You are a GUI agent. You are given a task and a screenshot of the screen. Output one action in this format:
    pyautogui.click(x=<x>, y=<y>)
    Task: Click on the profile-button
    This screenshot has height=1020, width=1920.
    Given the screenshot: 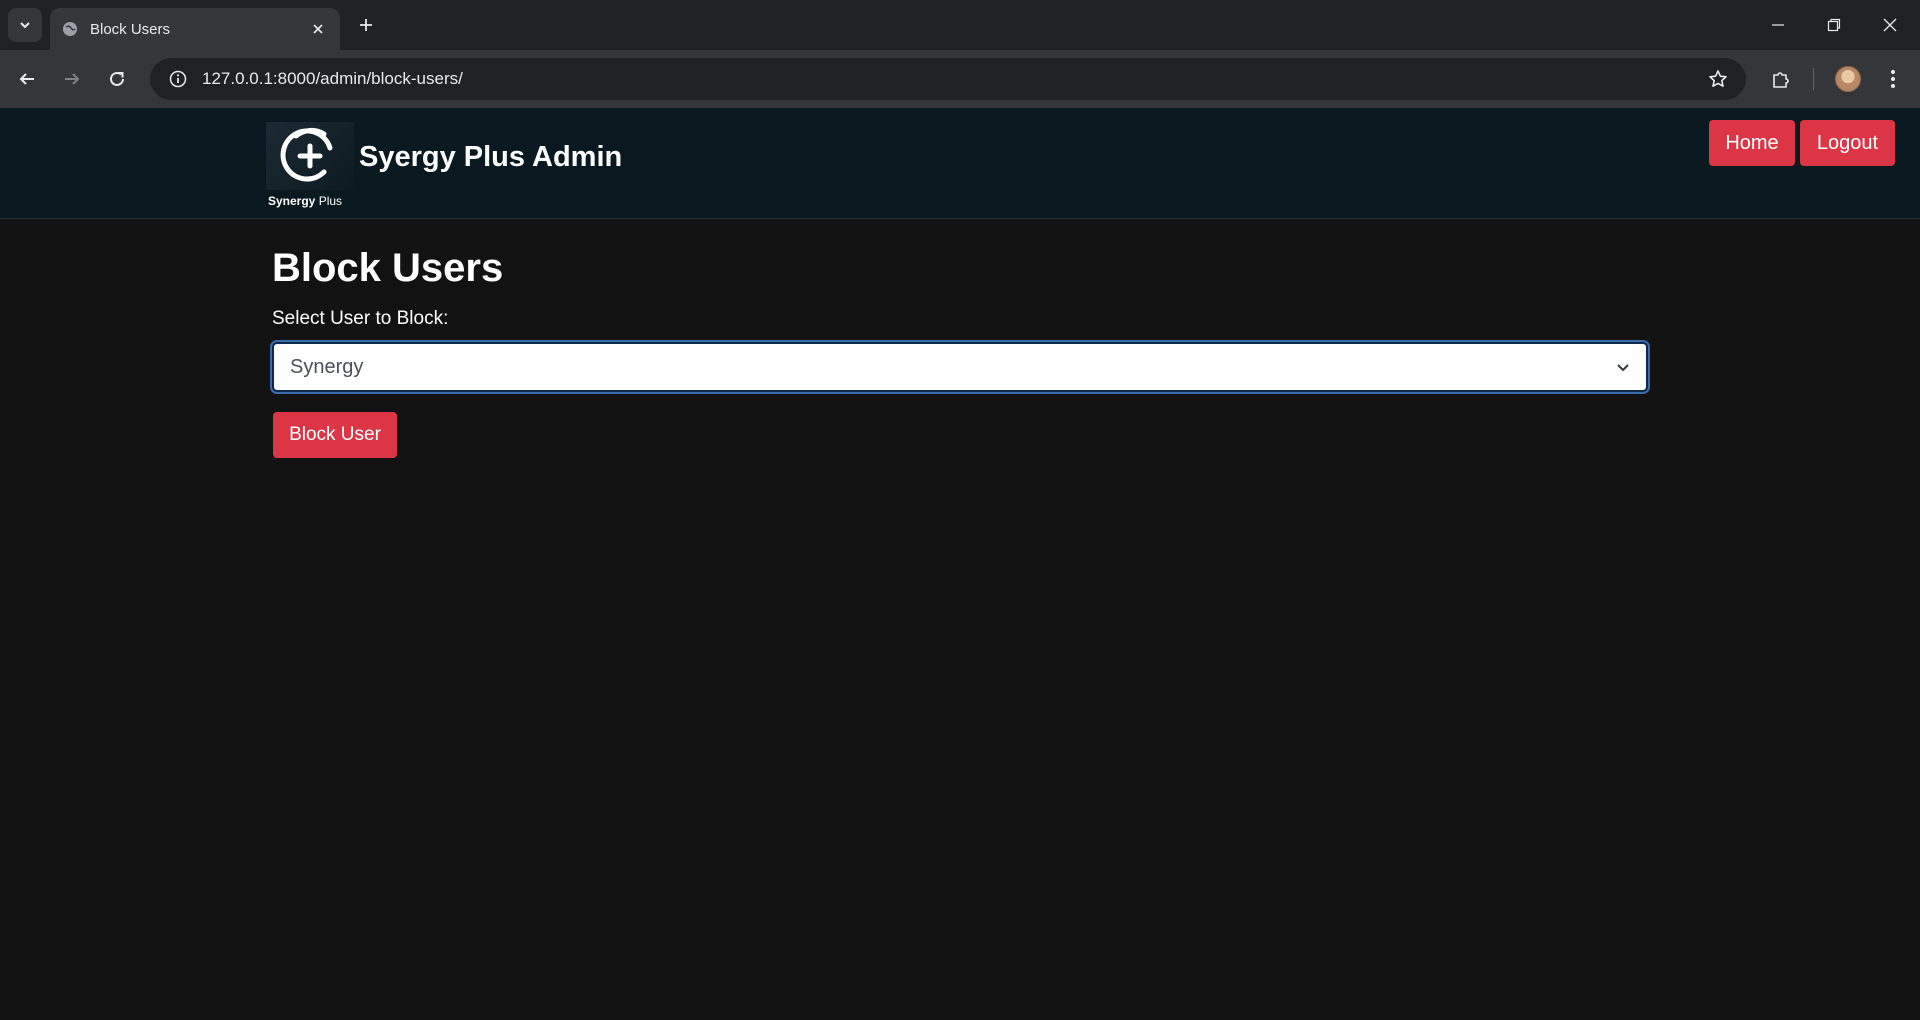 What is the action you would take?
    pyautogui.click(x=1848, y=79)
    